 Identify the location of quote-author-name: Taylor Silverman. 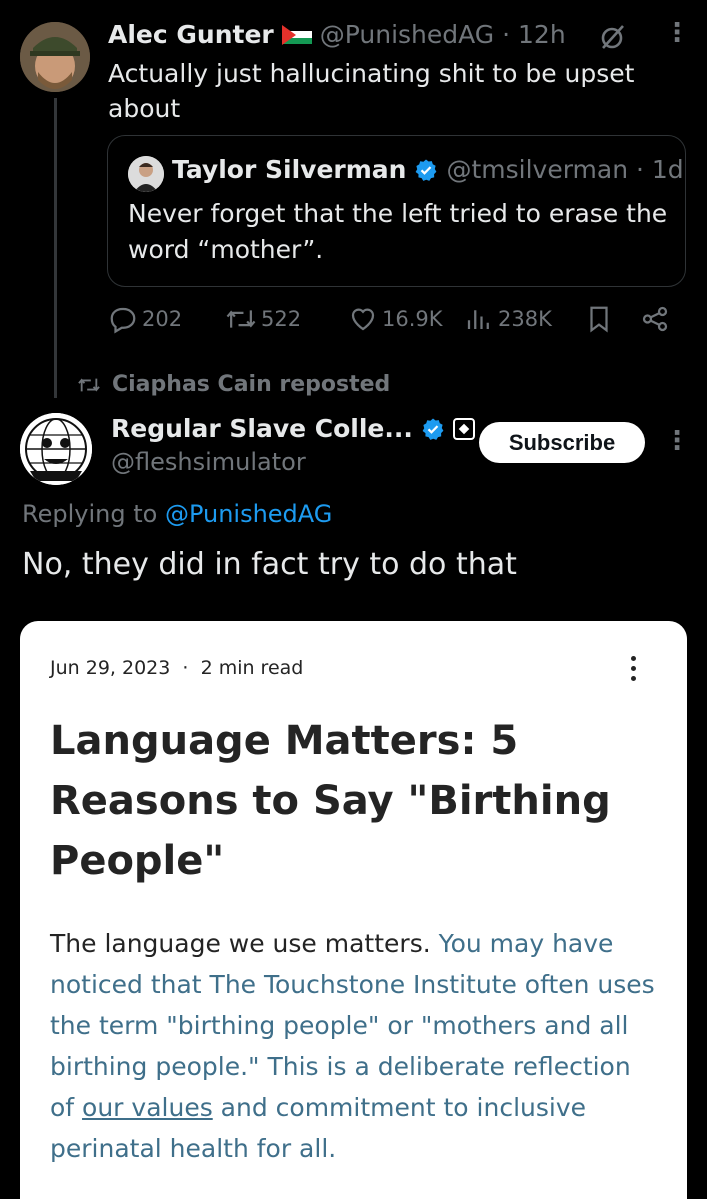
(289, 169).